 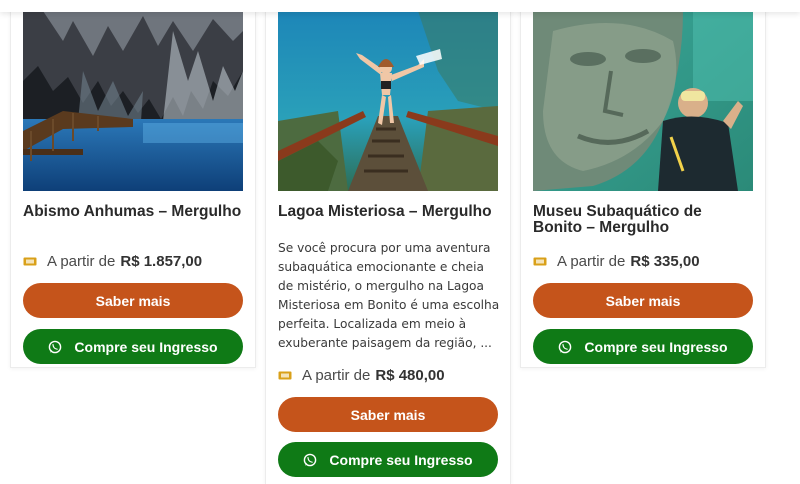 I want to click on price-row: A partir de R$ 1.857,00, so click(x=112, y=261).